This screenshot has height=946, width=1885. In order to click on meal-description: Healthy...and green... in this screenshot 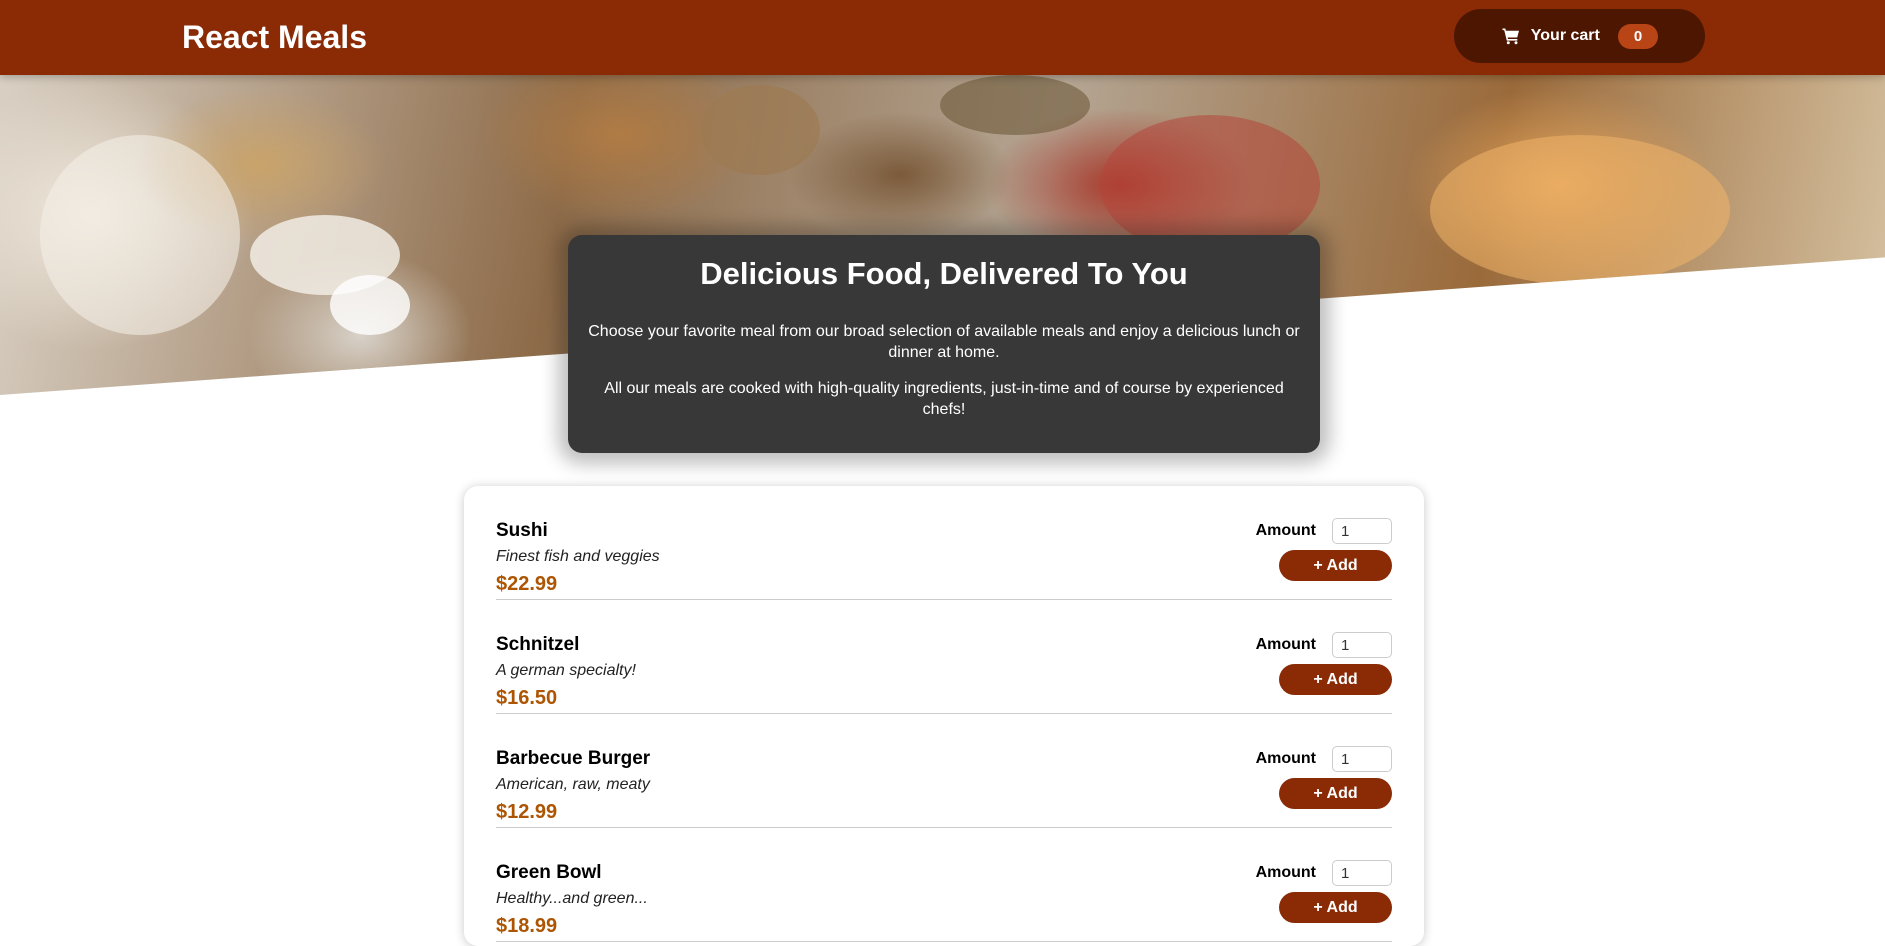, I will do `click(572, 898)`.